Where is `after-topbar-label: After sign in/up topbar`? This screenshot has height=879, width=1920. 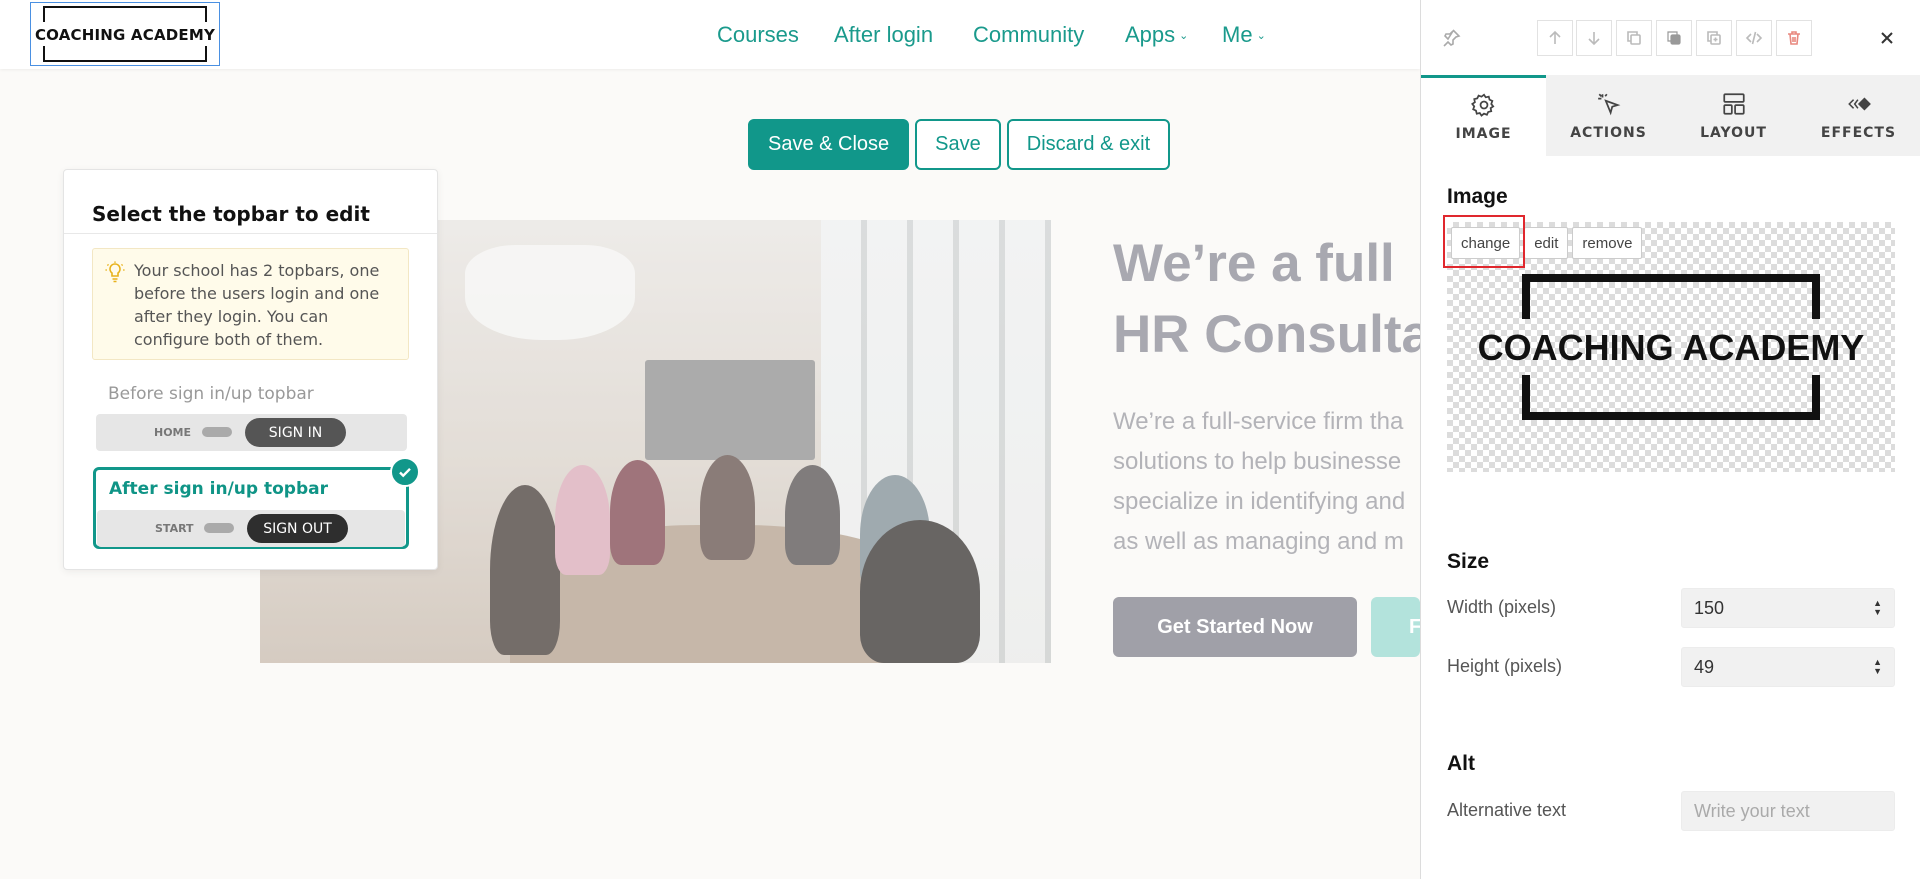
after-topbar-label: After sign in/up topbar is located at coordinates (218, 489).